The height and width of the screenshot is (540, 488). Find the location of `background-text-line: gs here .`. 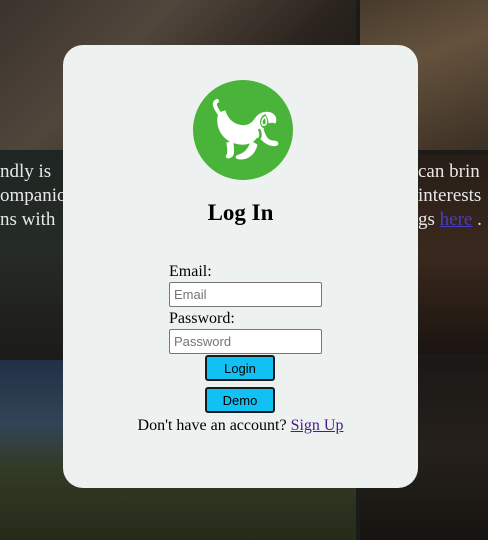

background-text-line: gs here . is located at coordinates (450, 220).